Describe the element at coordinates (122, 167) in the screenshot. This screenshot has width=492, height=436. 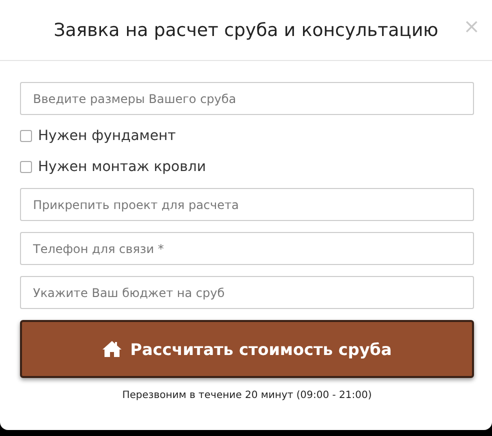
I see `checkbox-label: Нужен монтаж кровли` at that location.